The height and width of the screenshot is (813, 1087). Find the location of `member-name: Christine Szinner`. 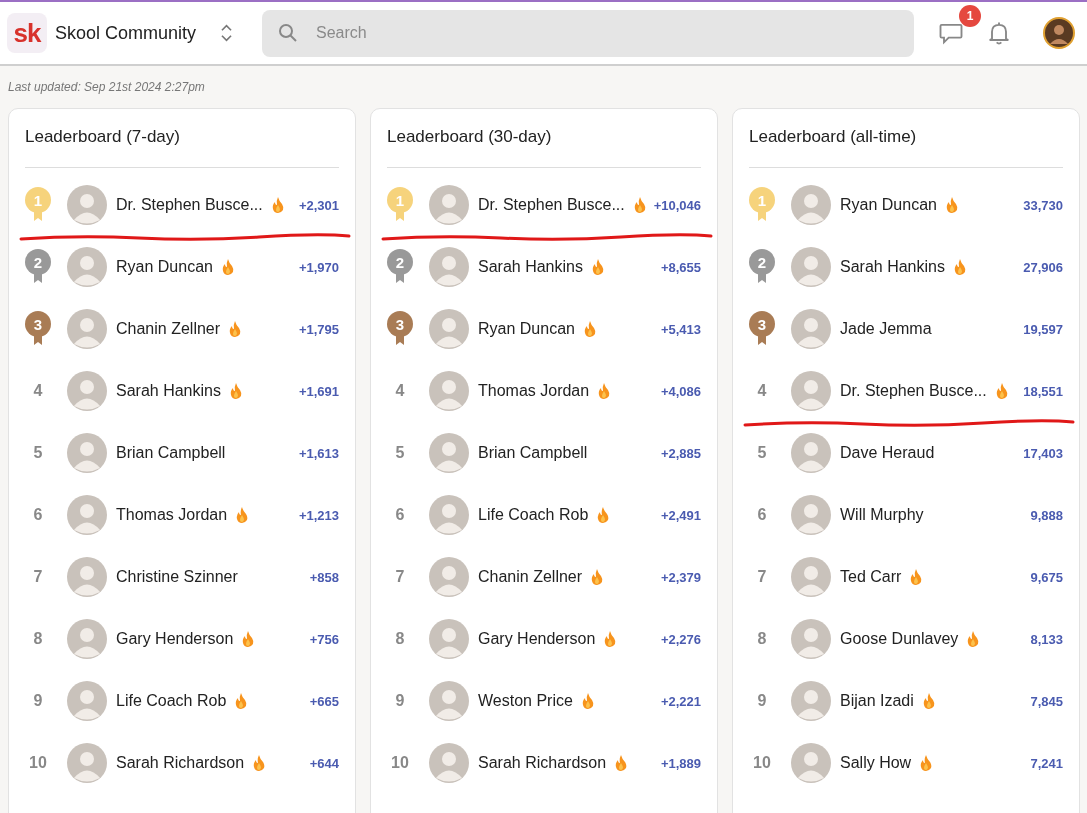

member-name: Christine Szinner is located at coordinates (177, 577).